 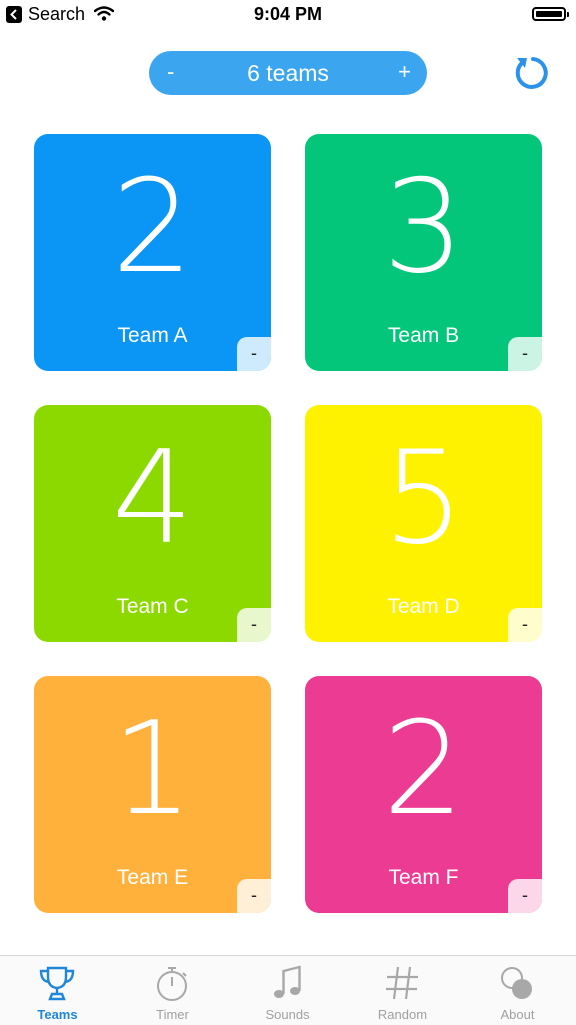 I want to click on team-name: Team F, so click(x=423, y=877).